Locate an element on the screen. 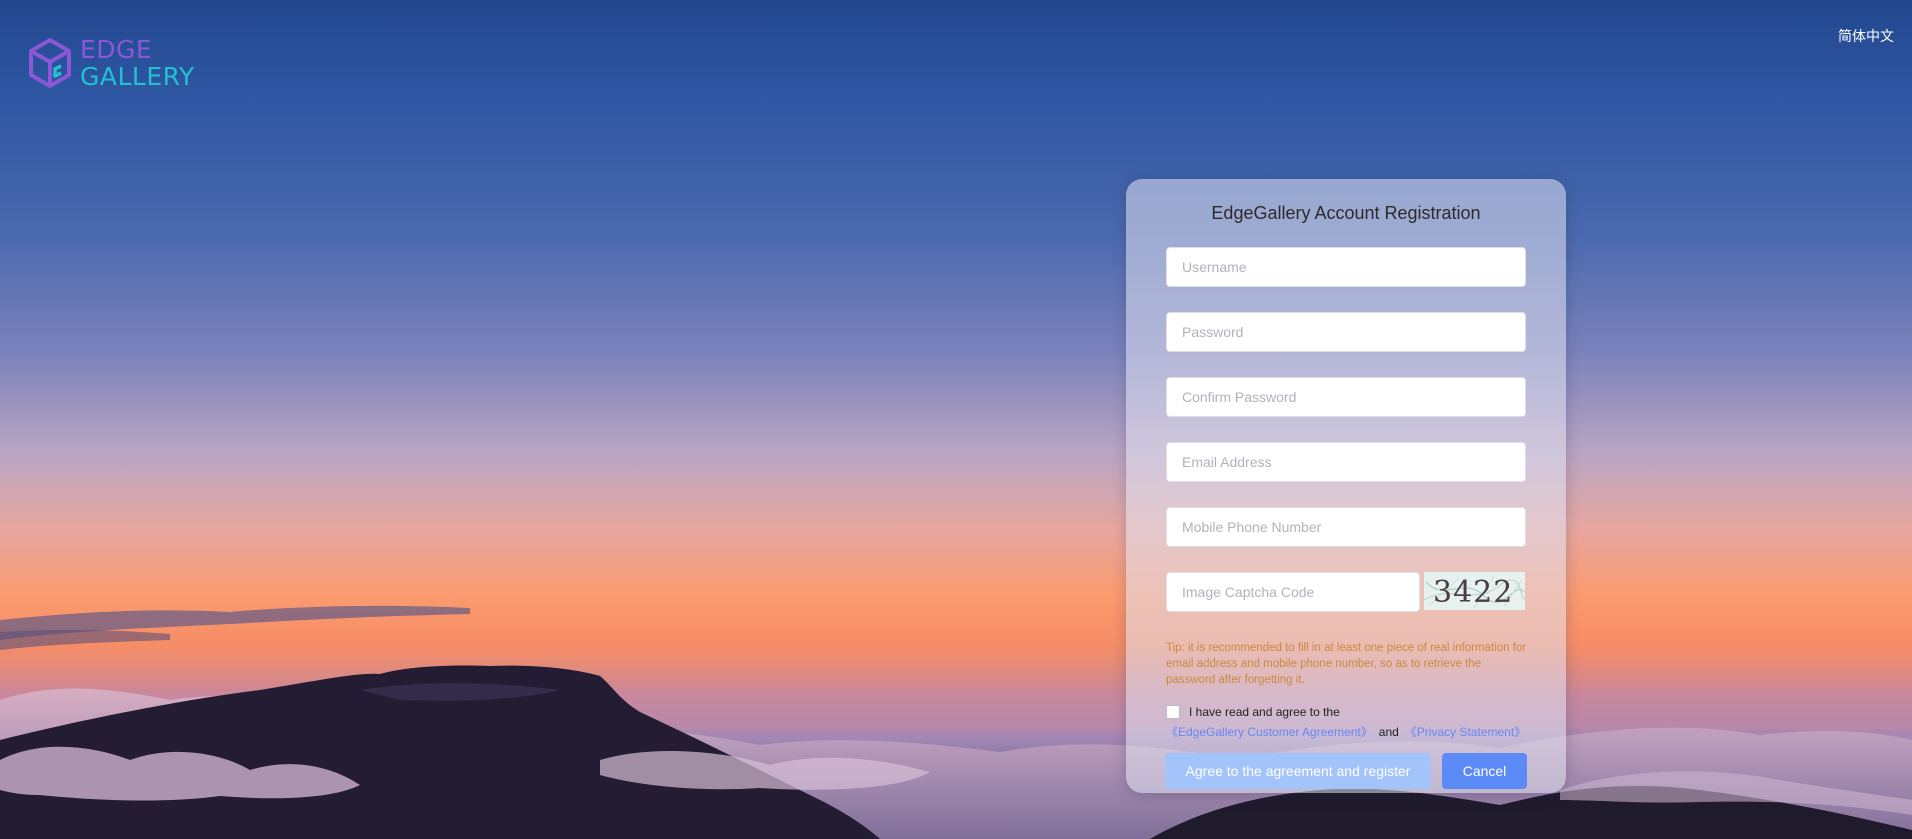 The image size is (1912, 839). password-input is located at coordinates (1346, 332).